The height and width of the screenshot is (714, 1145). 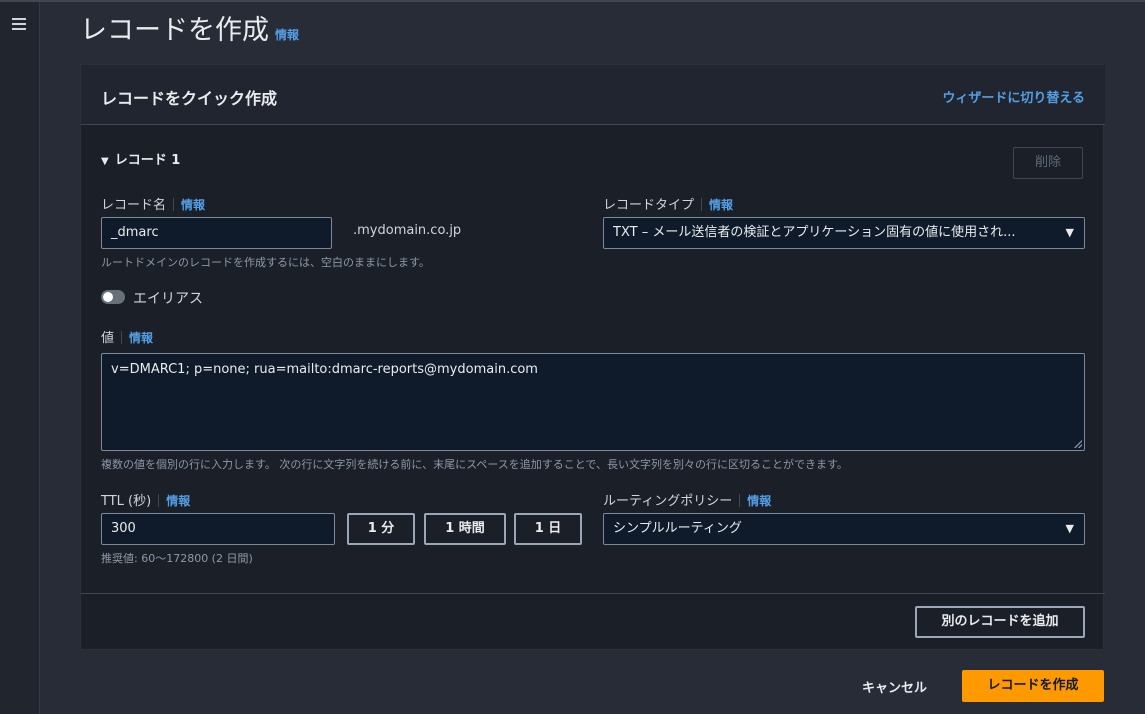 What do you see at coordinates (649, 205) in the screenshot?
I see `record-type-label-text: レコードタイプ` at bounding box center [649, 205].